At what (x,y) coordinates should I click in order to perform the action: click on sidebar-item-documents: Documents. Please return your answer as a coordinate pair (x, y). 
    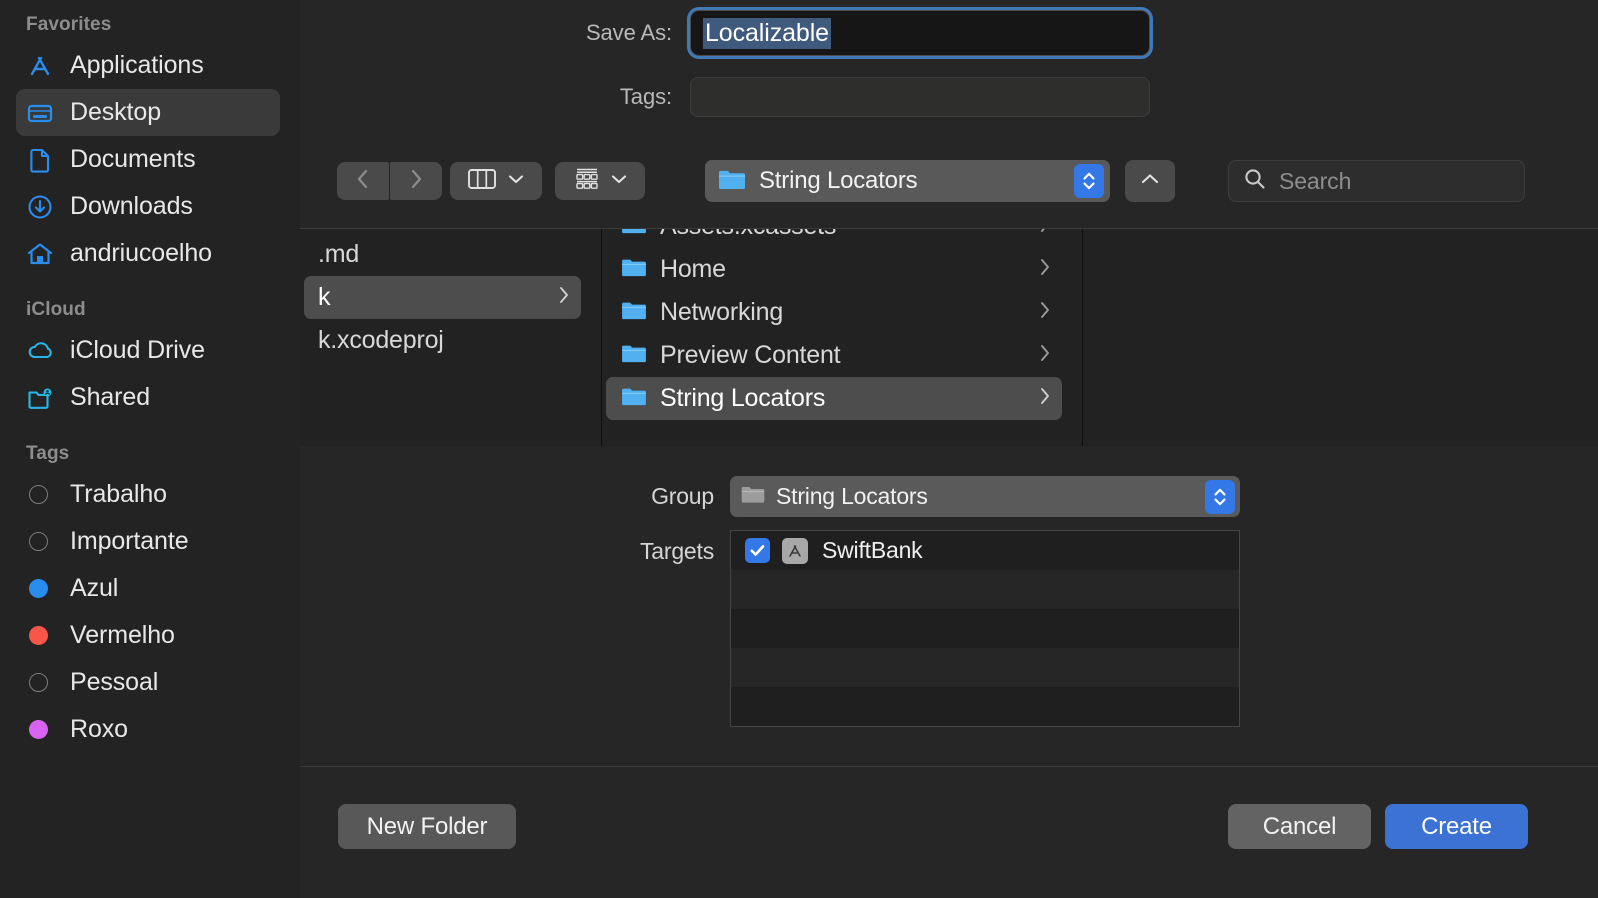
    Looking at the image, I should click on (148, 159).